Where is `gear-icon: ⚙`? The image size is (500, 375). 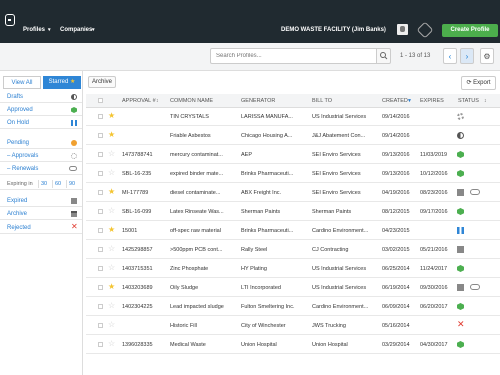 gear-icon: ⚙ is located at coordinates (487, 56).